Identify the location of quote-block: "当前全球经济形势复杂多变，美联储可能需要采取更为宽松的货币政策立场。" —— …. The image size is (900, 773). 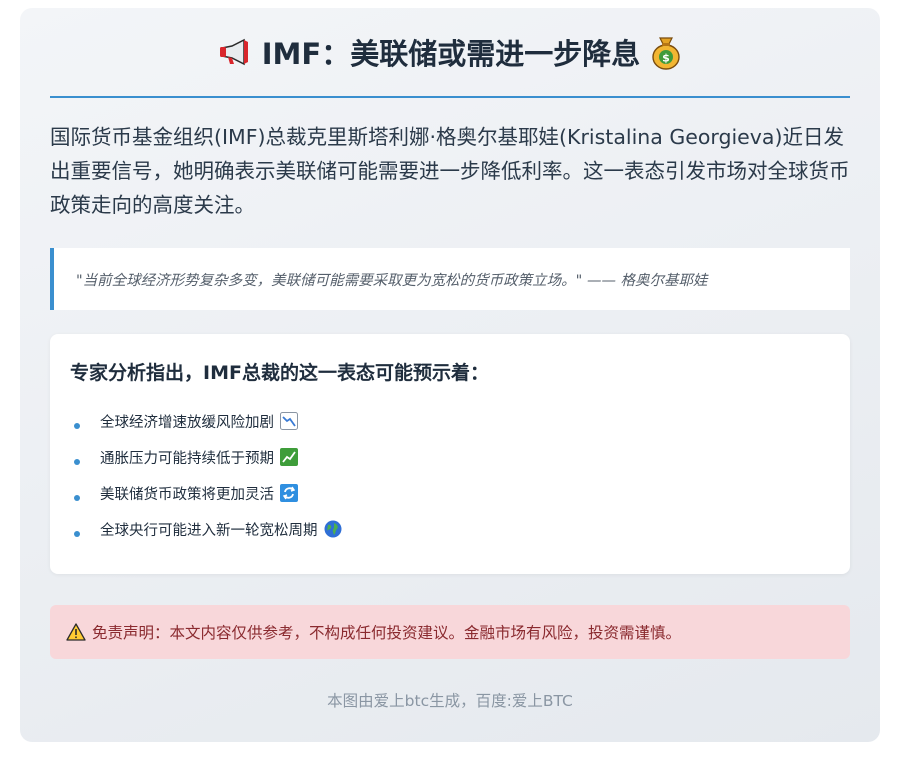
(450, 279).